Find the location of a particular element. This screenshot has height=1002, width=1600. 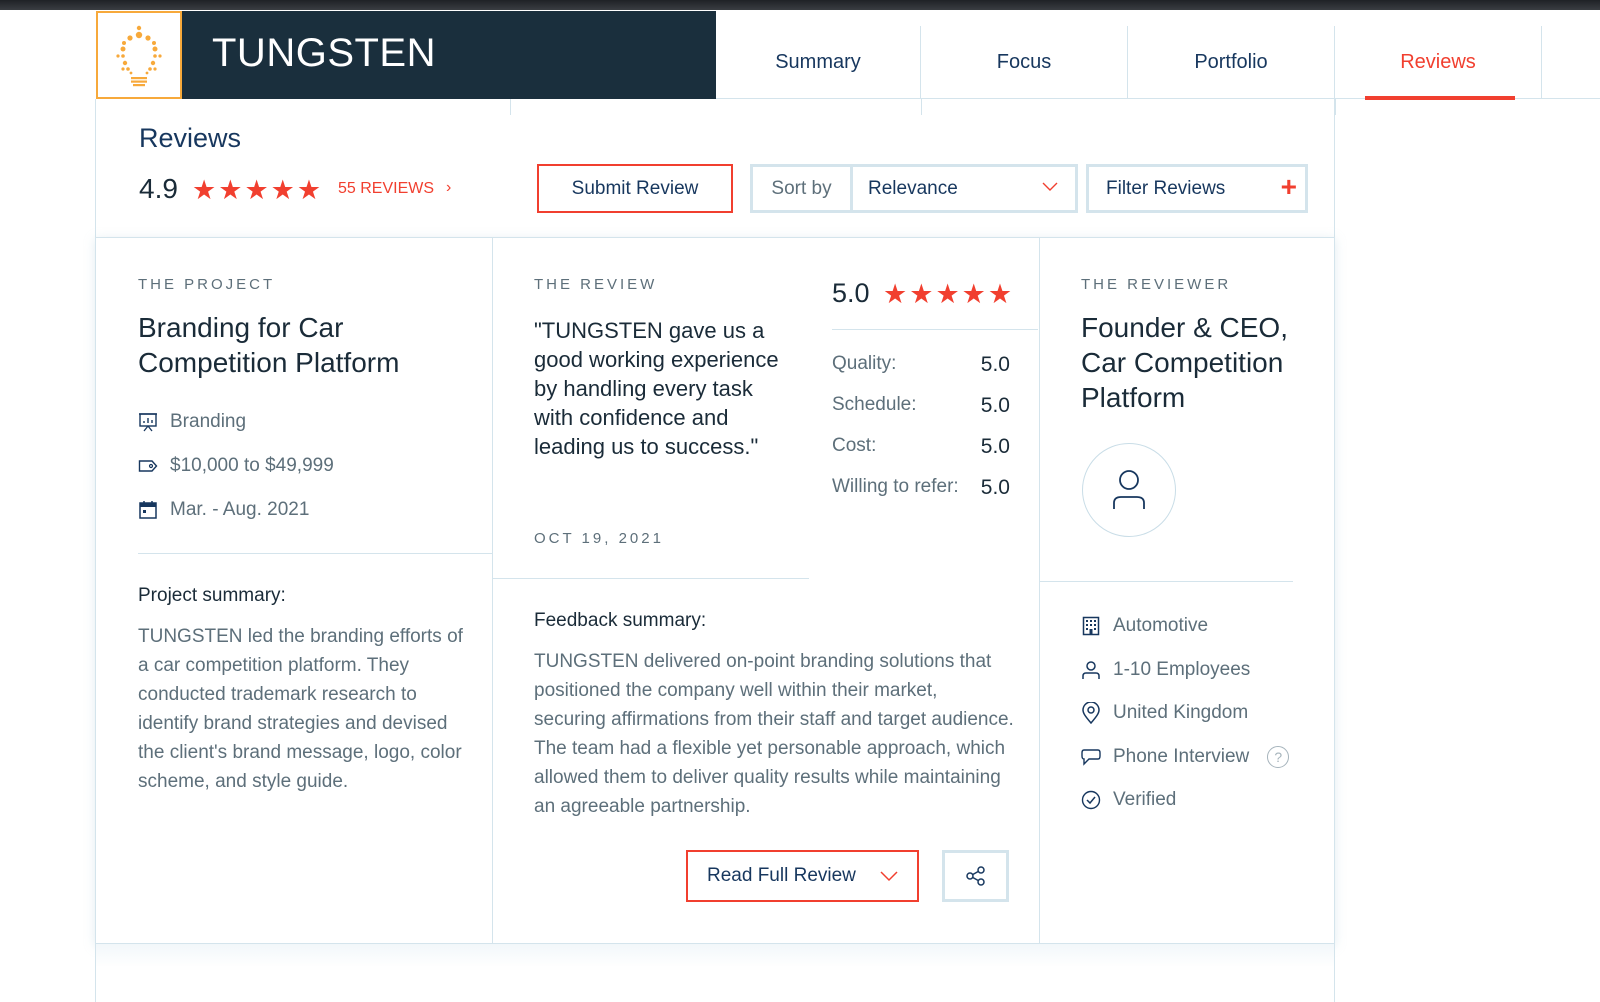

company-logo is located at coordinates (139, 55).